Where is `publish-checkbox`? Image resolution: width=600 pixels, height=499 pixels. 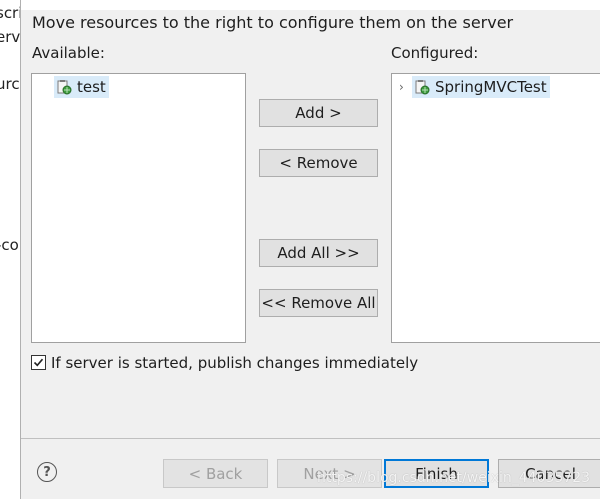 publish-checkbox is located at coordinates (38, 362).